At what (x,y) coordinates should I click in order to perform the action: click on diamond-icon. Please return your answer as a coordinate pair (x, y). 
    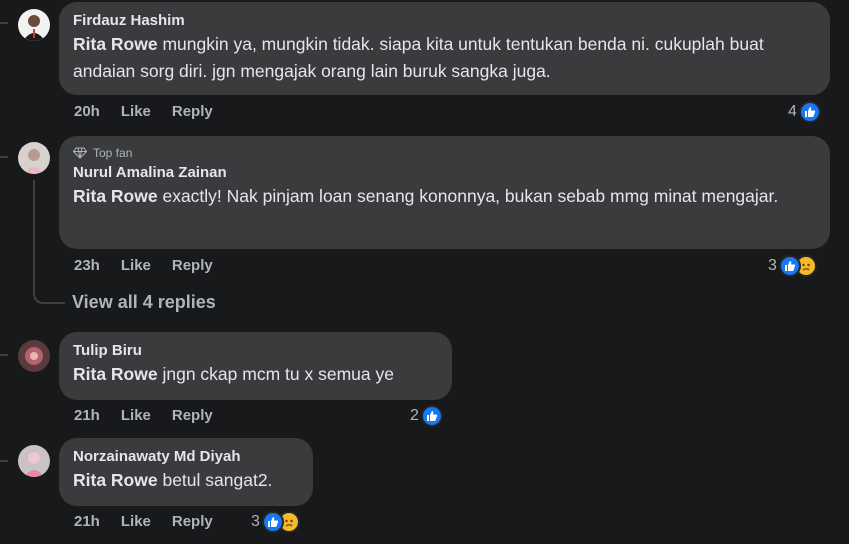
    Looking at the image, I should click on (80, 153).